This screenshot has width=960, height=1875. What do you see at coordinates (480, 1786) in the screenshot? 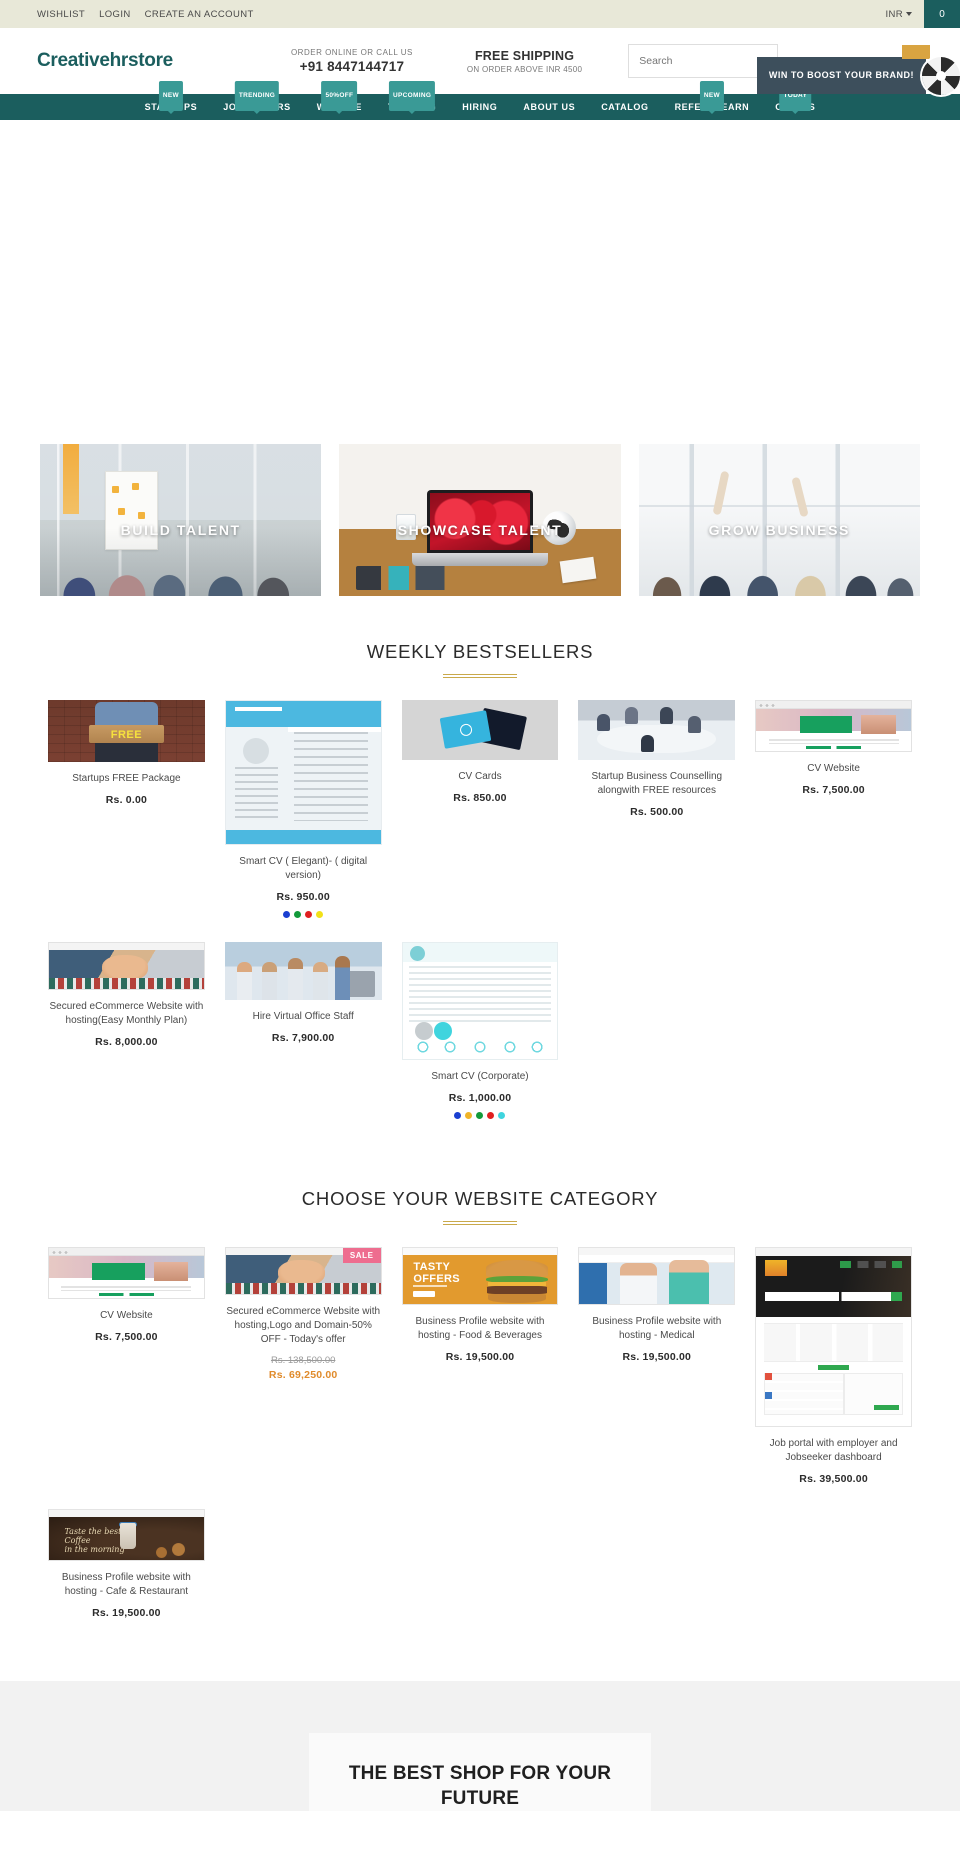
I see `footer-teaser-heading: THE BEST SHOP FOR YOUR FUTURE` at bounding box center [480, 1786].